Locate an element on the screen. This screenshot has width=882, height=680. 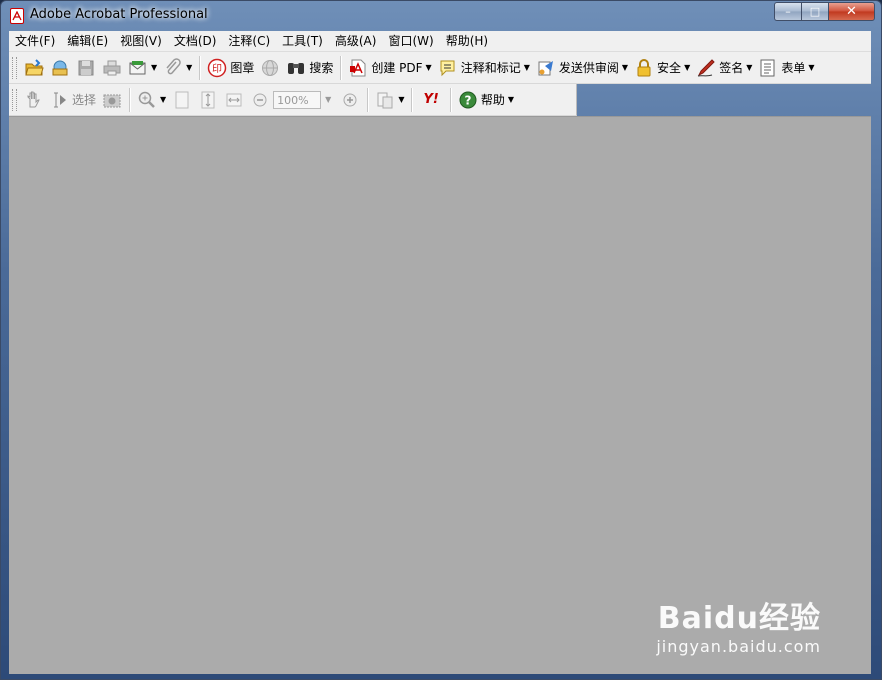
security-button: 安全 ▼ is located at coordinates (662, 68).